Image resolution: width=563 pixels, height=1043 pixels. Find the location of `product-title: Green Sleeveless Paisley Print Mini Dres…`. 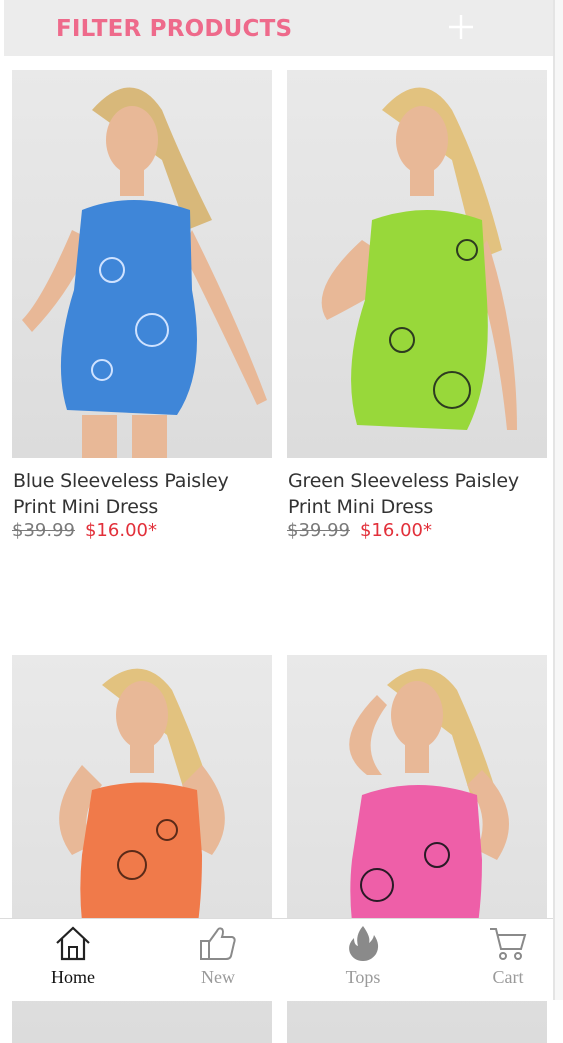

product-title: Green Sleeveless Paisley Print Mini Dres… is located at coordinates (417, 494).